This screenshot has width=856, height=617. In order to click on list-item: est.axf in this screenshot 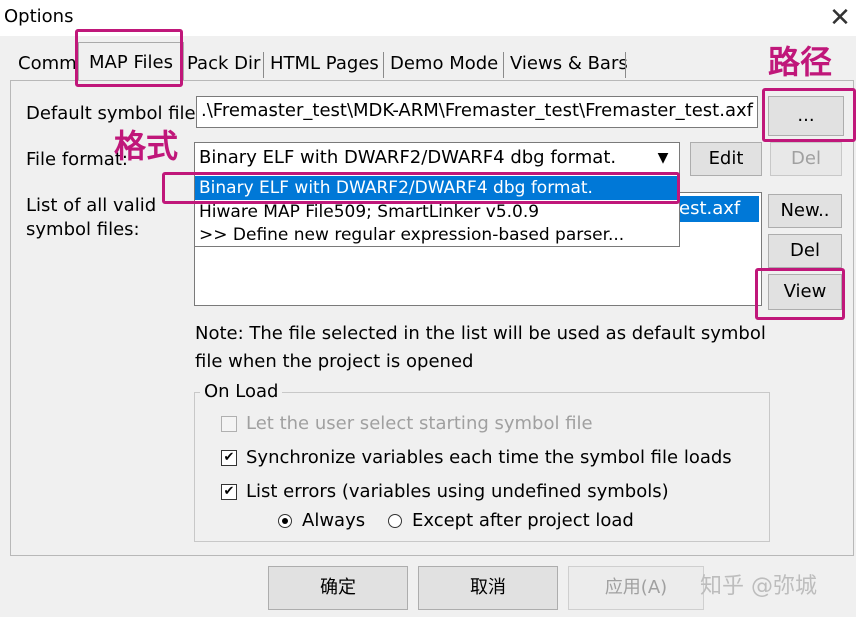, I will do `click(717, 209)`.